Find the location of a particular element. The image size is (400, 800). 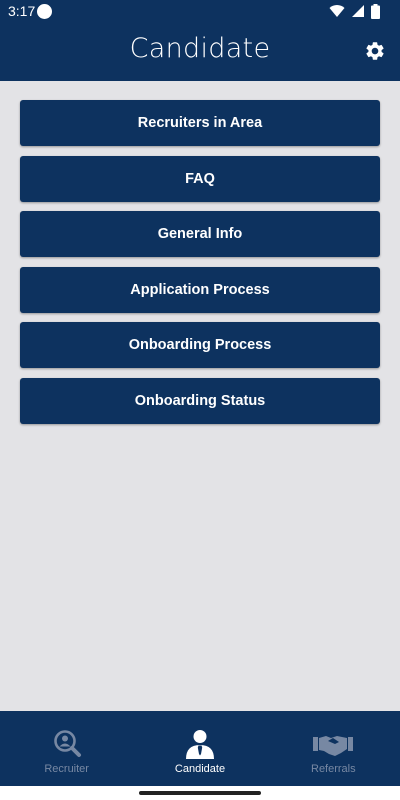

tab-candidate: Candidate is located at coordinates (199, 748).